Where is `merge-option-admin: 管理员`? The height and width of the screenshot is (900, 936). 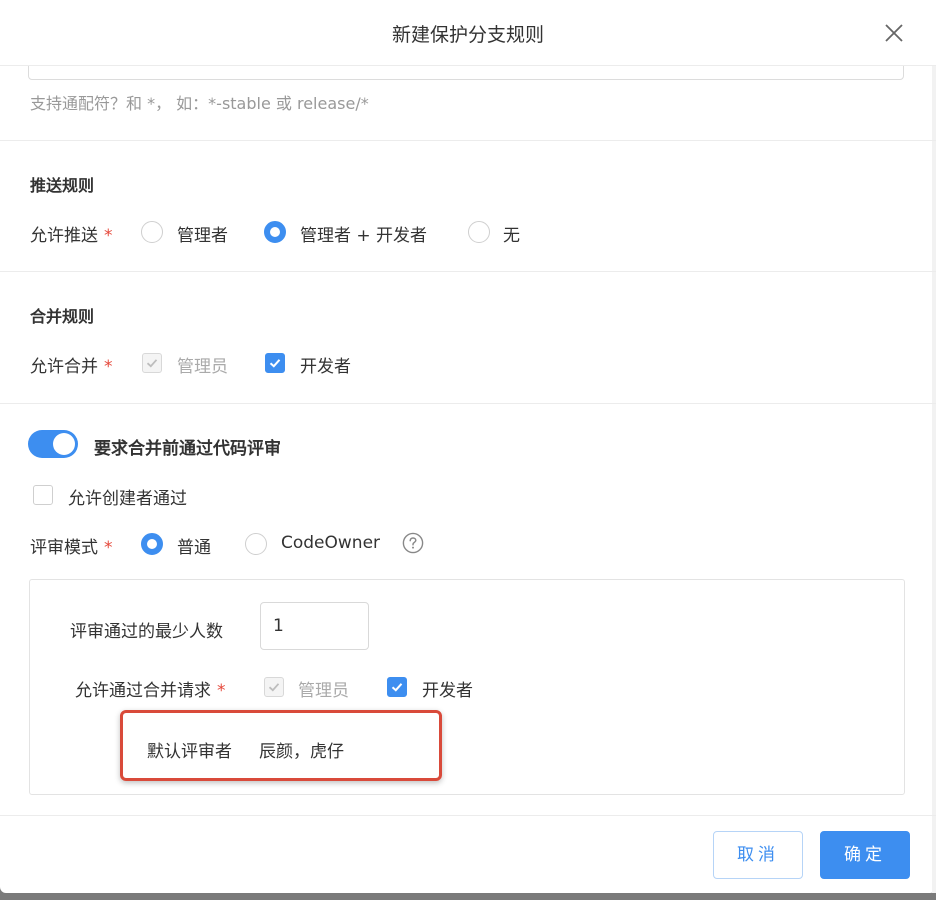
merge-option-admin: 管理员 is located at coordinates (202, 364).